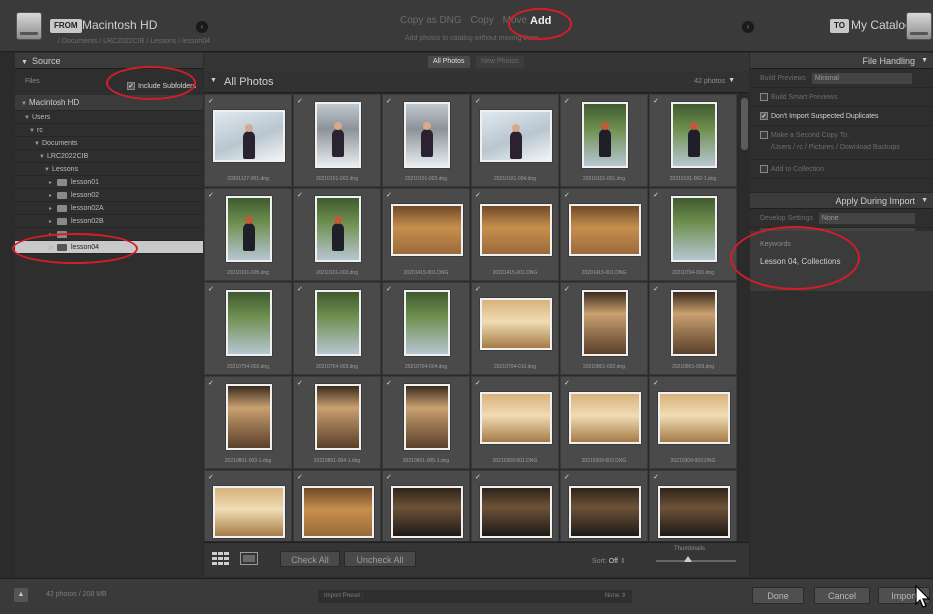 Image resolution: width=933 pixels, height=614 pixels. I want to click on photo-cell: ✓ 20210801-004-1.dng, so click(337, 422).